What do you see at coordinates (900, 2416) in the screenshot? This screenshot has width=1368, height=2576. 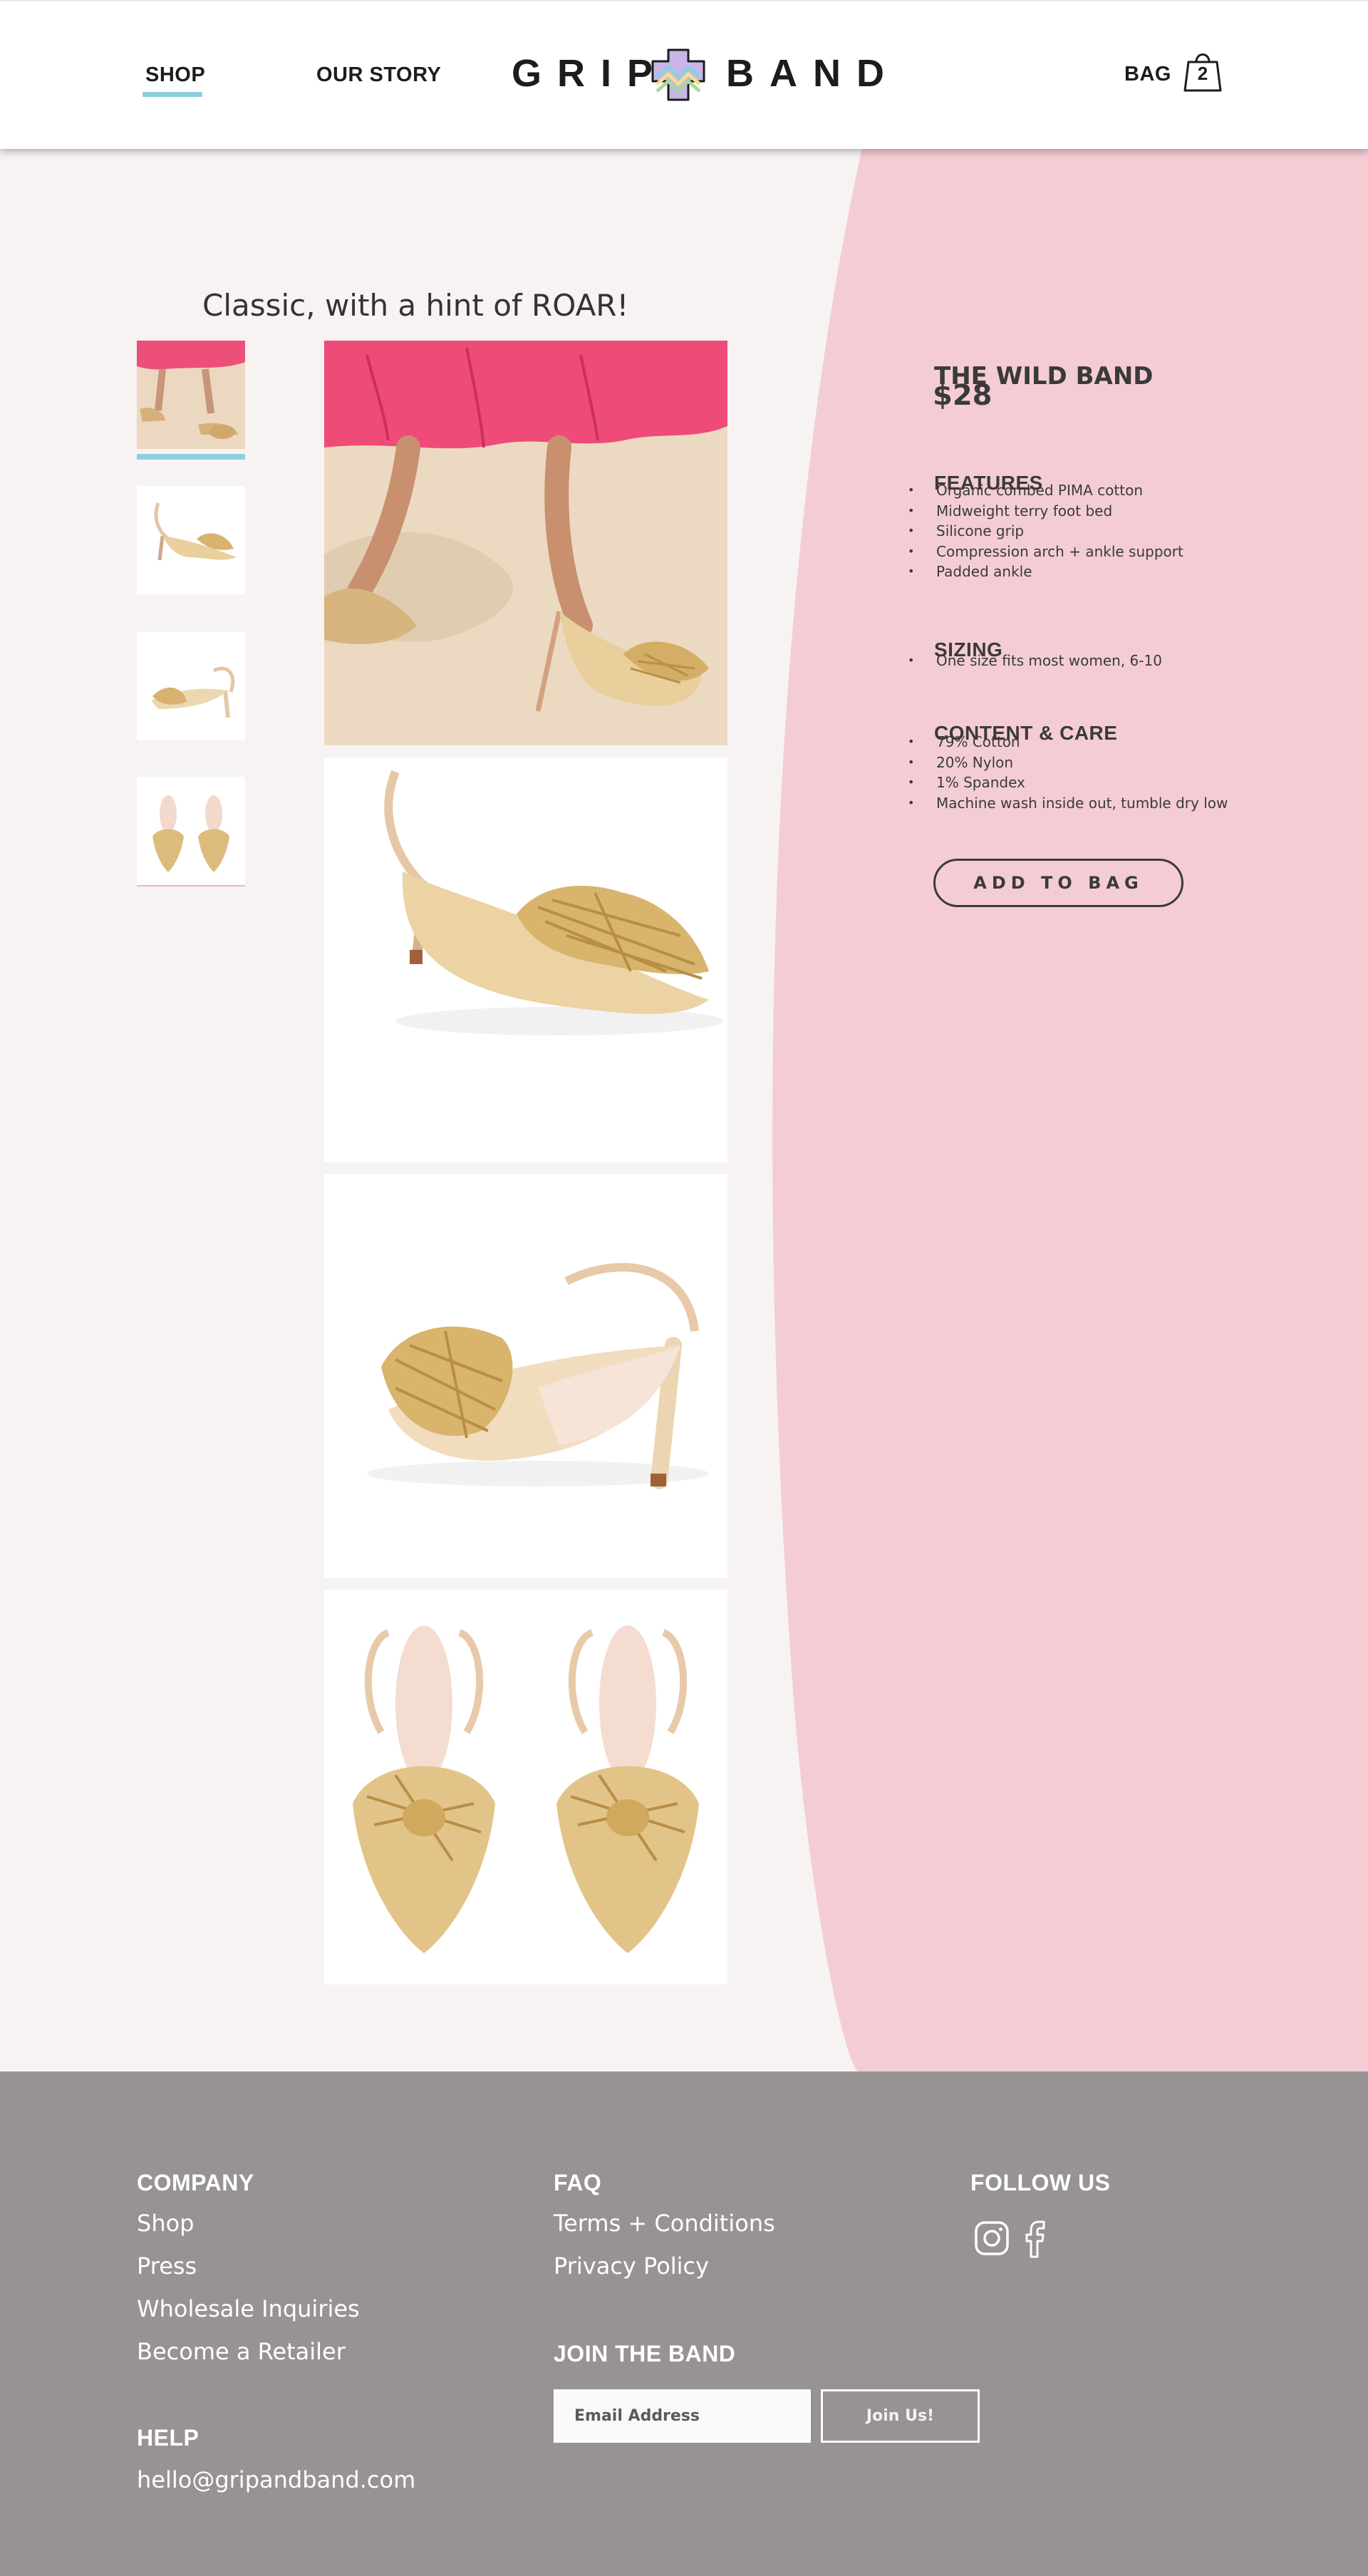 I see `join-us-button: Join Us!` at bounding box center [900, 2416].